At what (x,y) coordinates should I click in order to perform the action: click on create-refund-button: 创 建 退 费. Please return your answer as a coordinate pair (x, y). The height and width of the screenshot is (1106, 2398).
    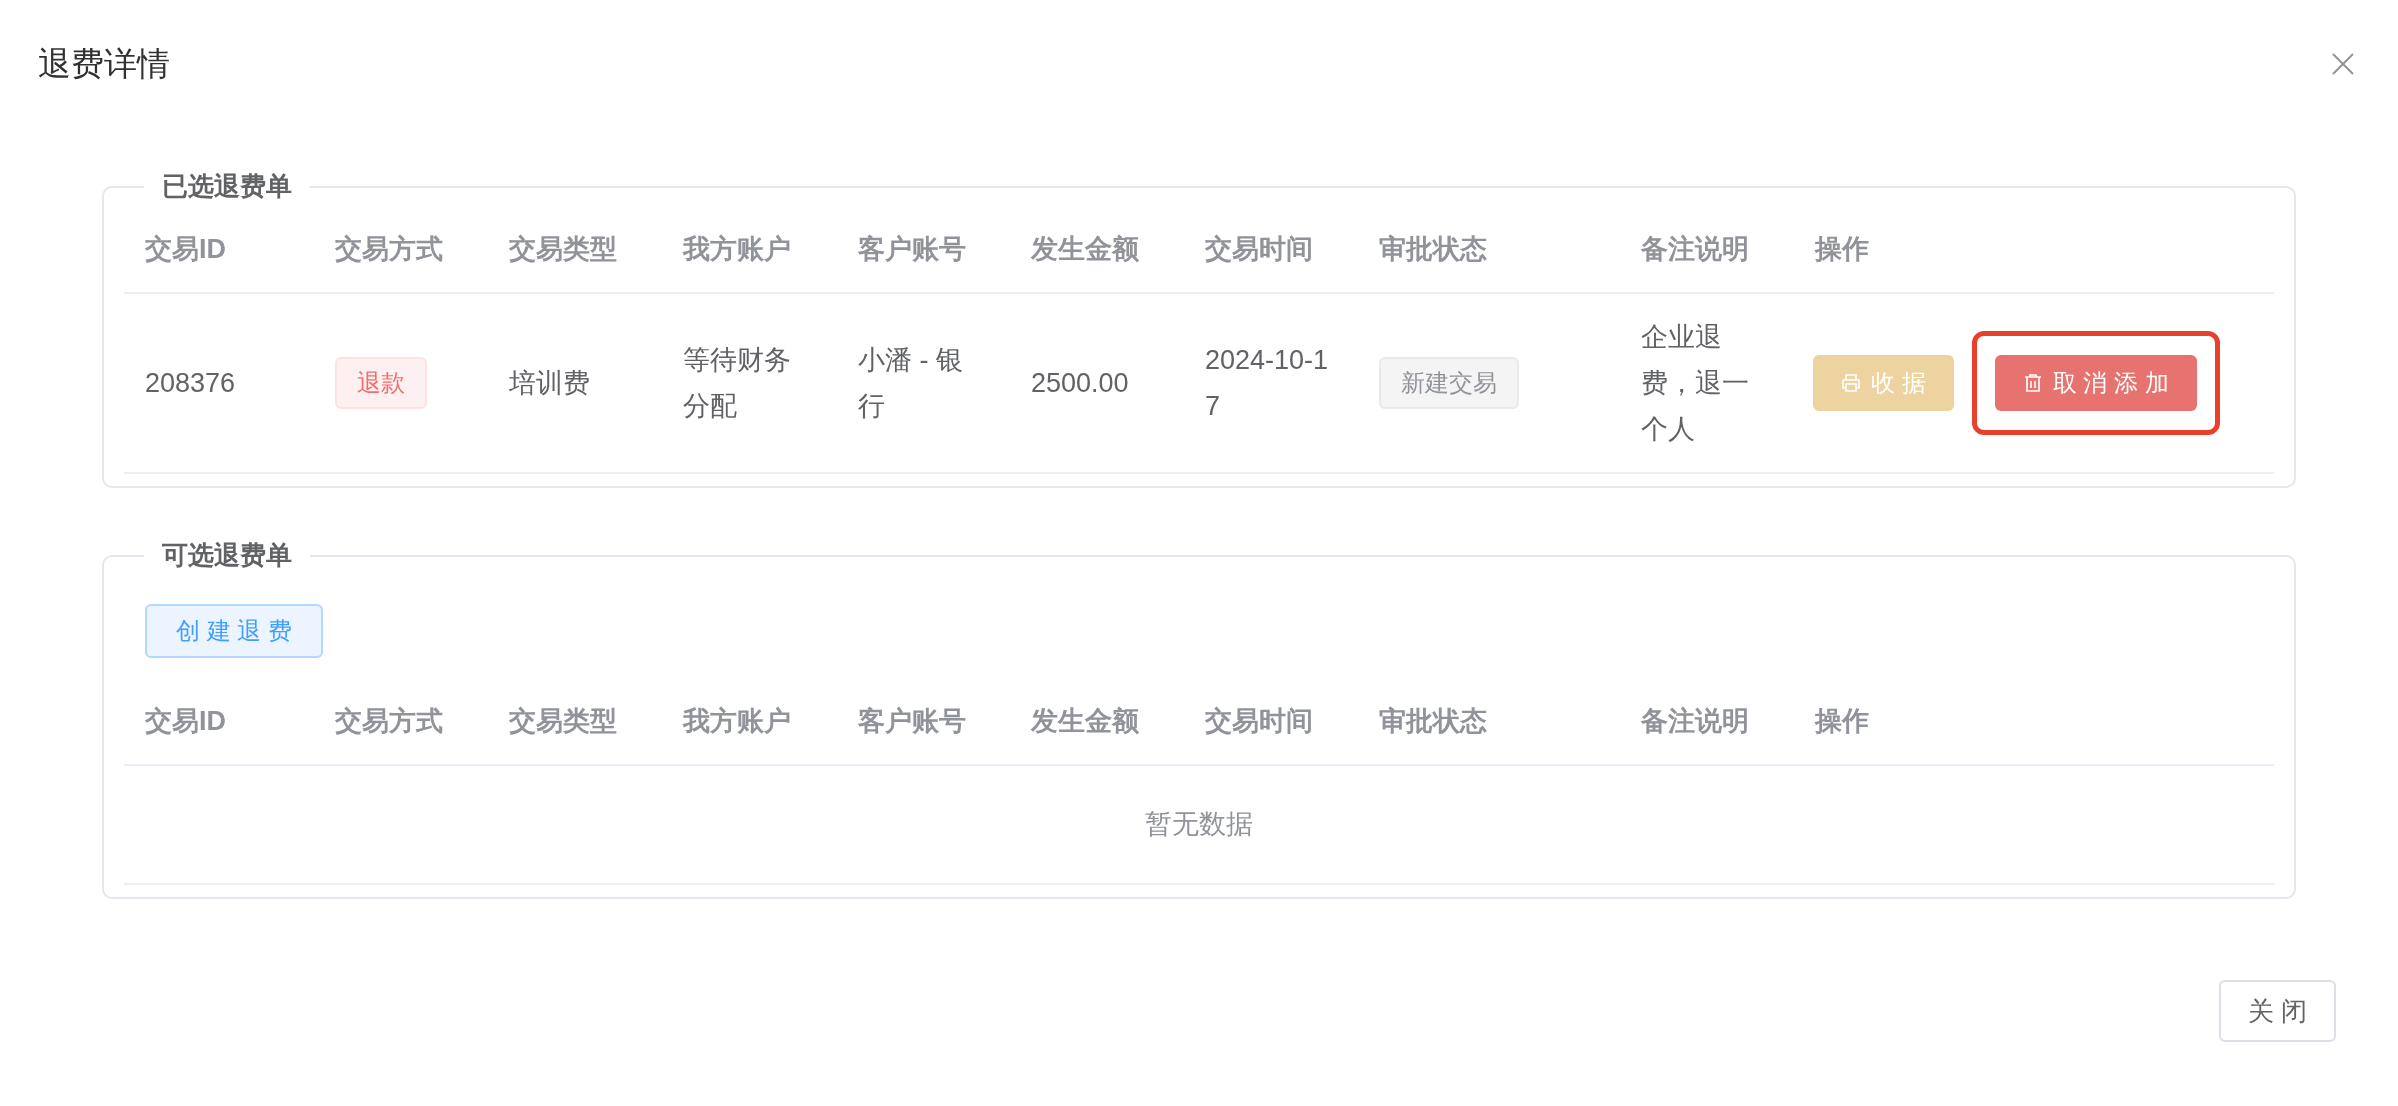
    Looking at the image, I should click on (234, 631).